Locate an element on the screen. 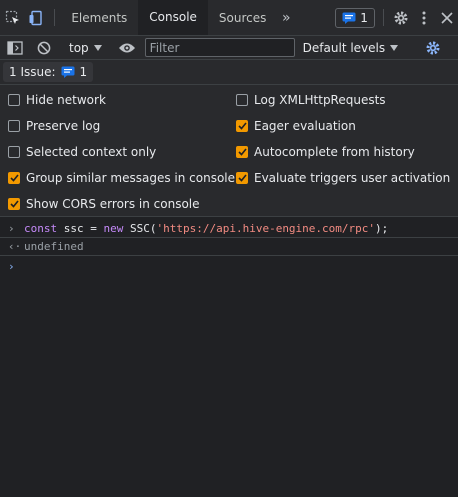  context-label: top is located at coordinates (79, 47).